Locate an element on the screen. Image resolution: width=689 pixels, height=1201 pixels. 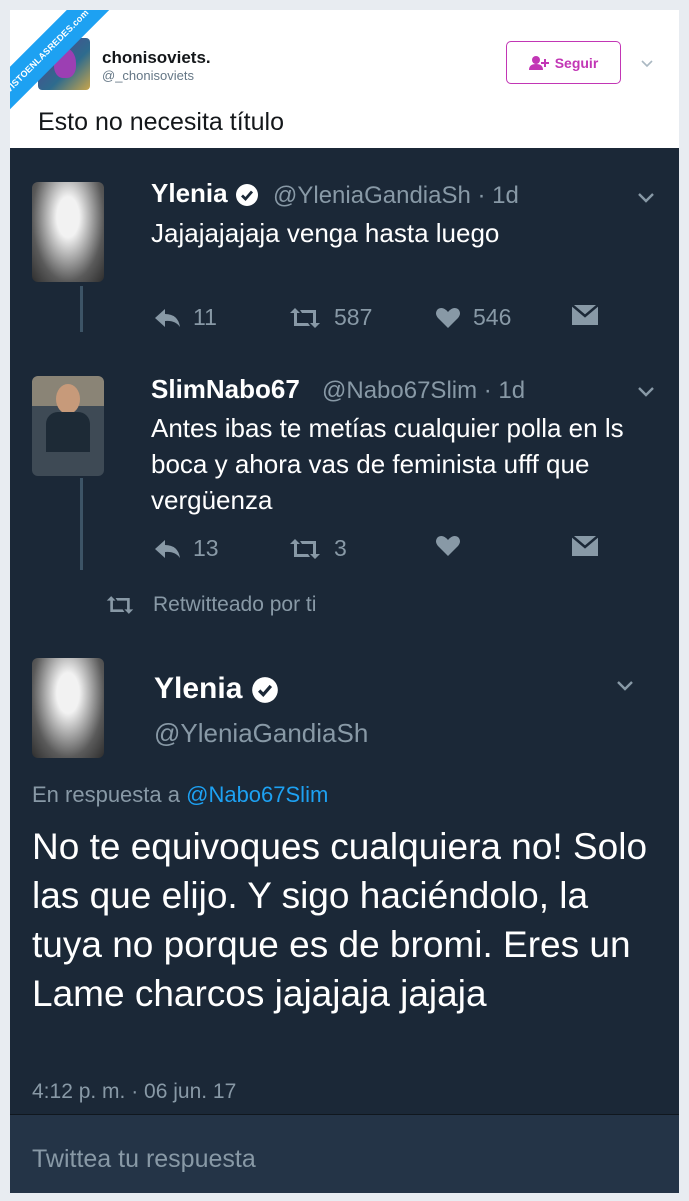
retweeted-label: Retwitteado por ti is located at coordinates (235, 604).